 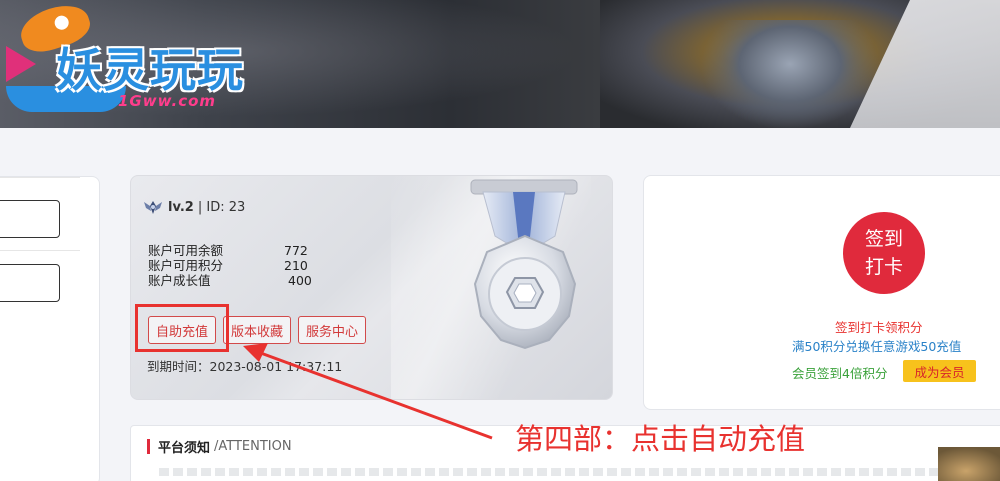 I want to click on site-logo: 妖灵玩玩 1Gww.com, so click(x=136, y=56).